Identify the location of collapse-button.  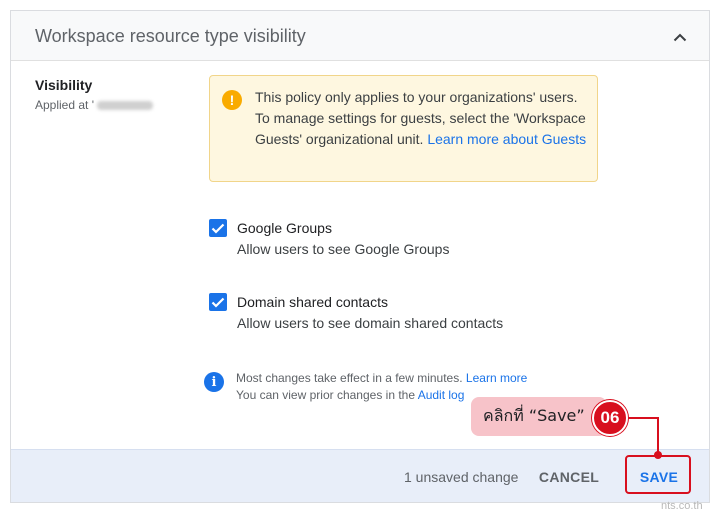
(680, 37).